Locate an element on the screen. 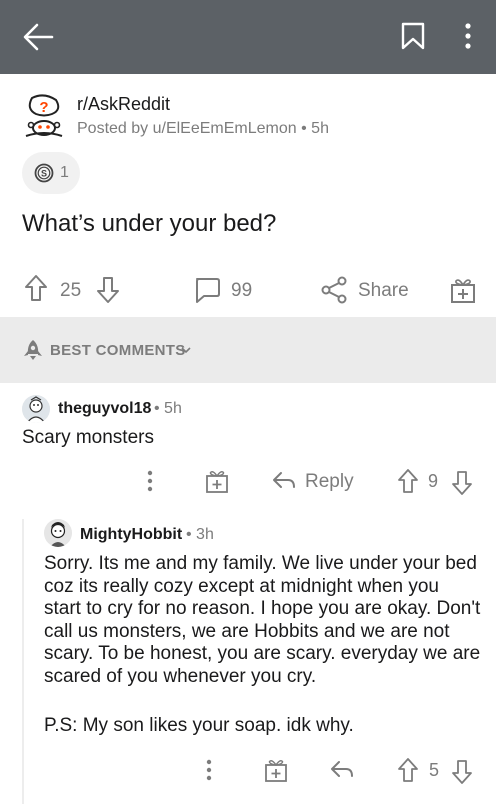 This screenshot has width=496, height=804. award-badge: S 1 is located at coordinates (51, 173).